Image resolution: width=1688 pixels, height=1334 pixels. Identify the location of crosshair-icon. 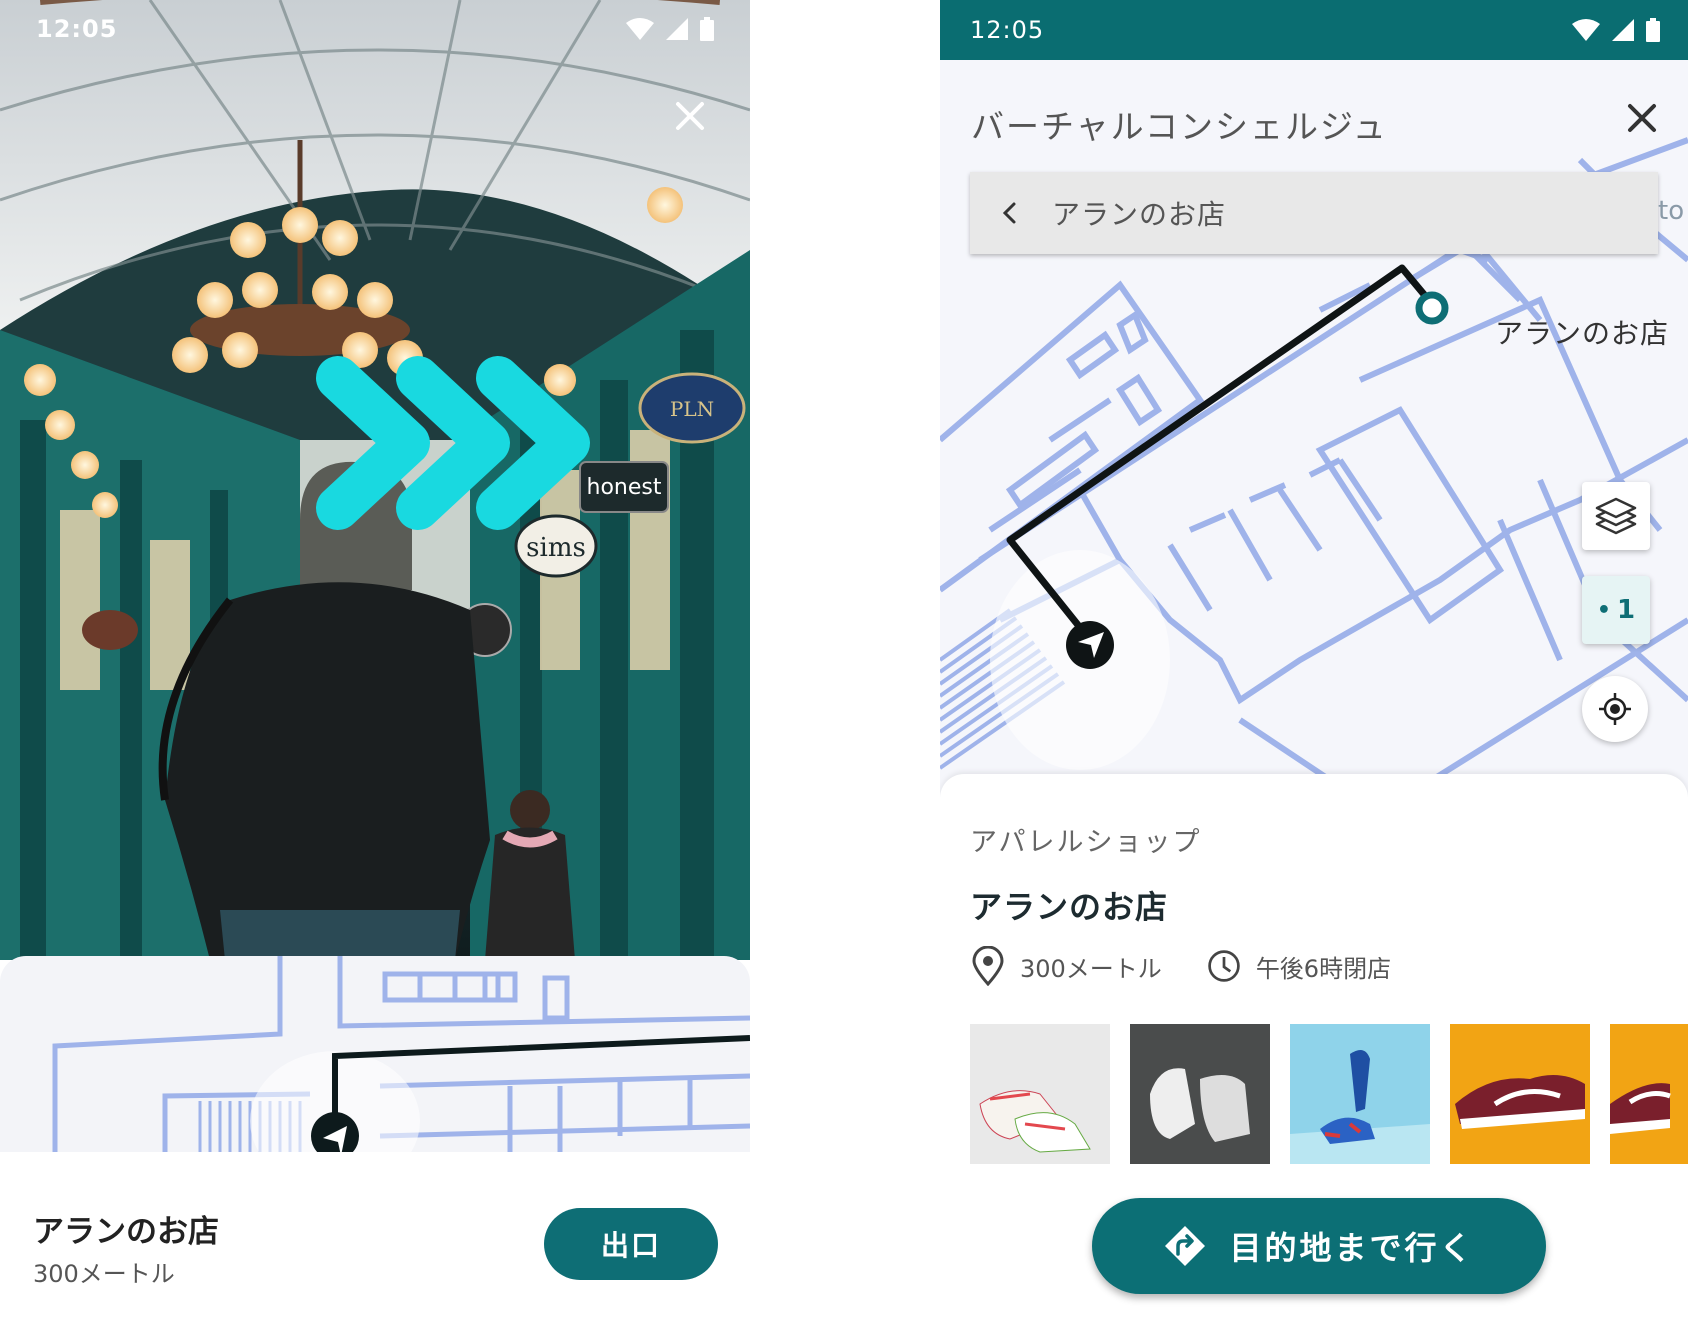
(1615, 709).